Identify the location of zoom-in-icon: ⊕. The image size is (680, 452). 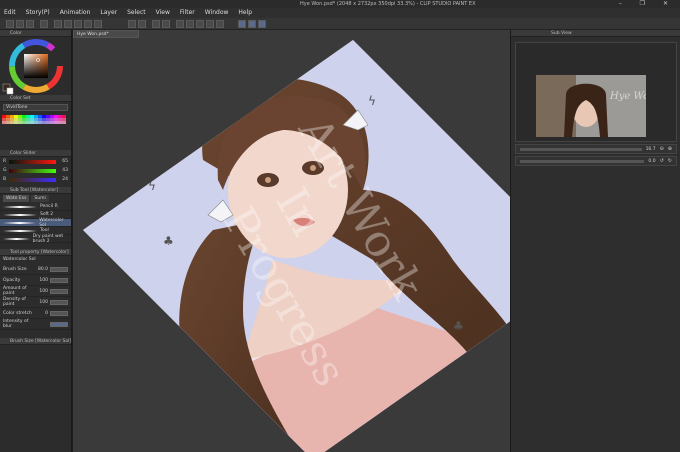
(670, 149).